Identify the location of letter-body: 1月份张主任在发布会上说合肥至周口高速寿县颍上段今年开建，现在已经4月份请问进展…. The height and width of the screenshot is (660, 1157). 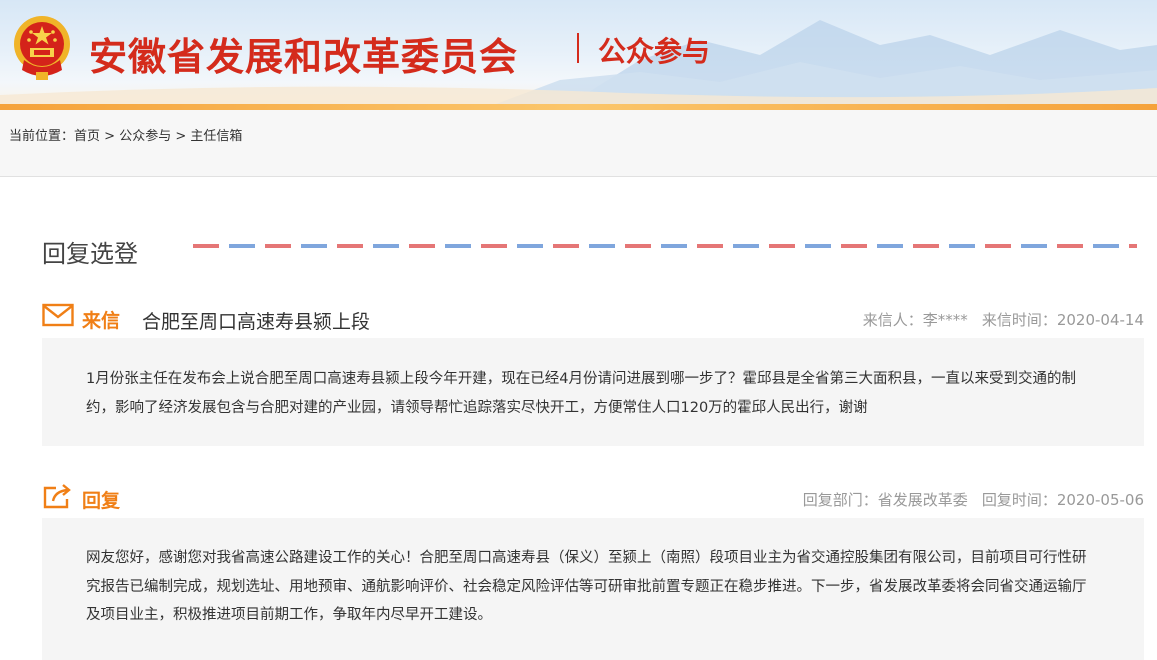
(581, 393).